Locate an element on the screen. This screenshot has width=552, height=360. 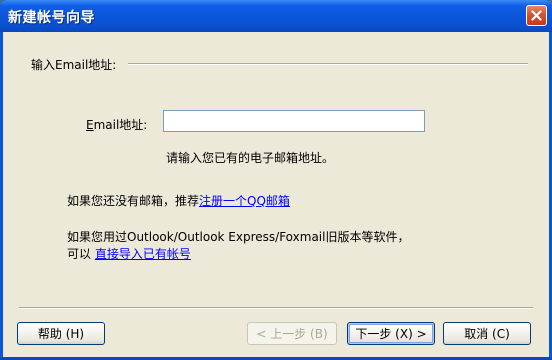
button-divider is located at coordinates (276, 308).